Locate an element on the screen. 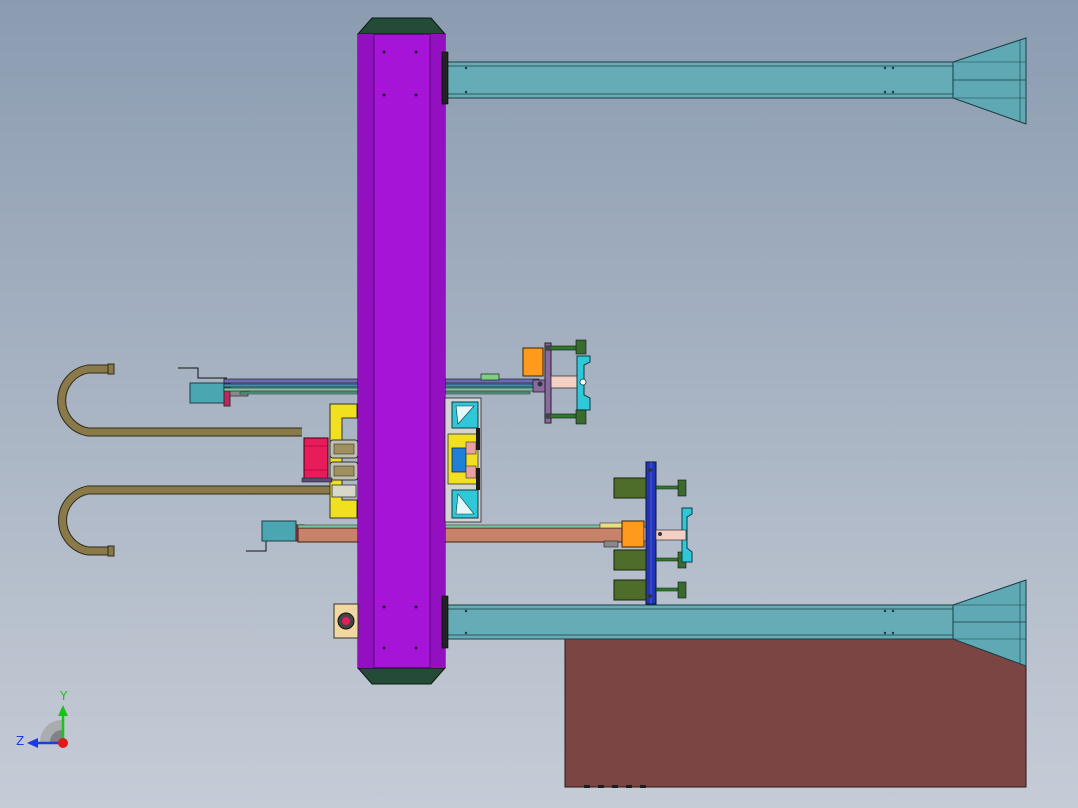 The width and height of the screenshot is (1078, 808). upper-cable-hose is located at coordinates (179, 400).